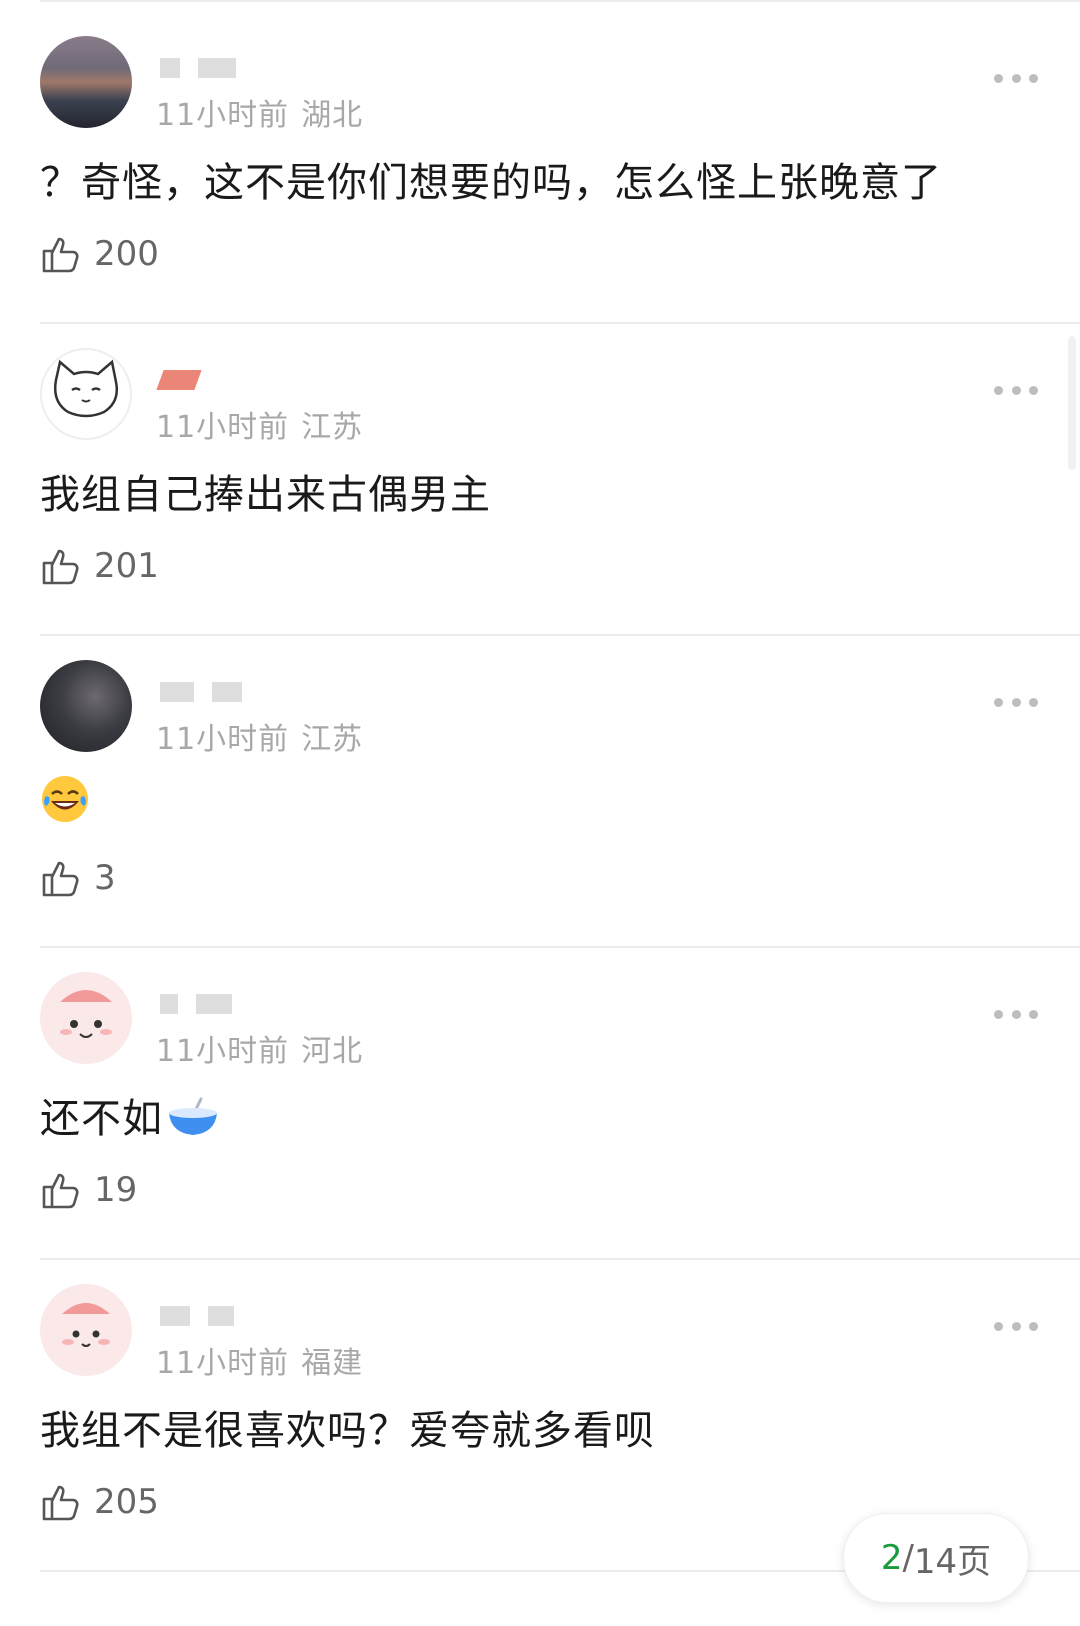  What do you see at coordinates (101, 1119) in the screenshot?
I see `comment-text-content: 还不如` at bounding box center [101, 1119].